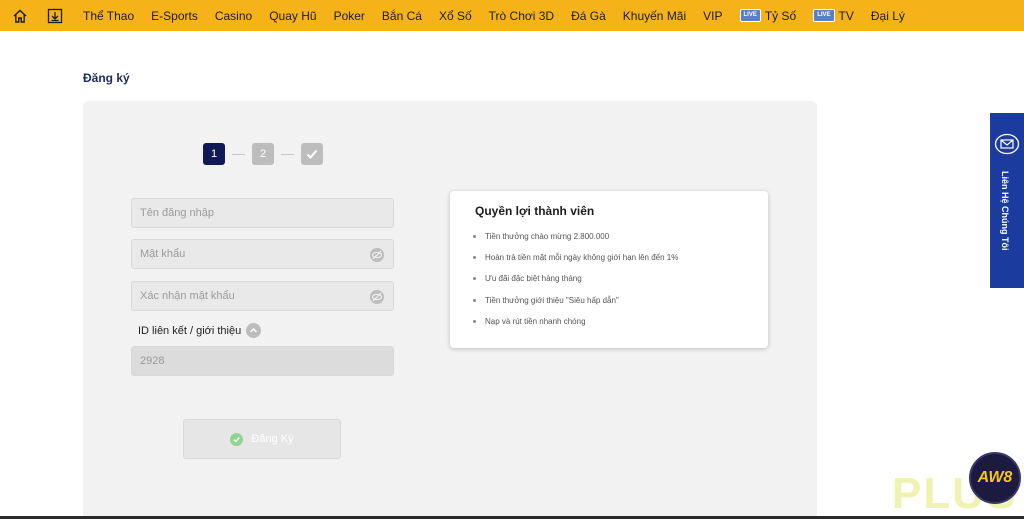 Image resolution: width=1024 pixels, height=519 pixels. I want to click on benefit-item: Tiền thưởng chào mừng 2.800.000, so click(575, 242).